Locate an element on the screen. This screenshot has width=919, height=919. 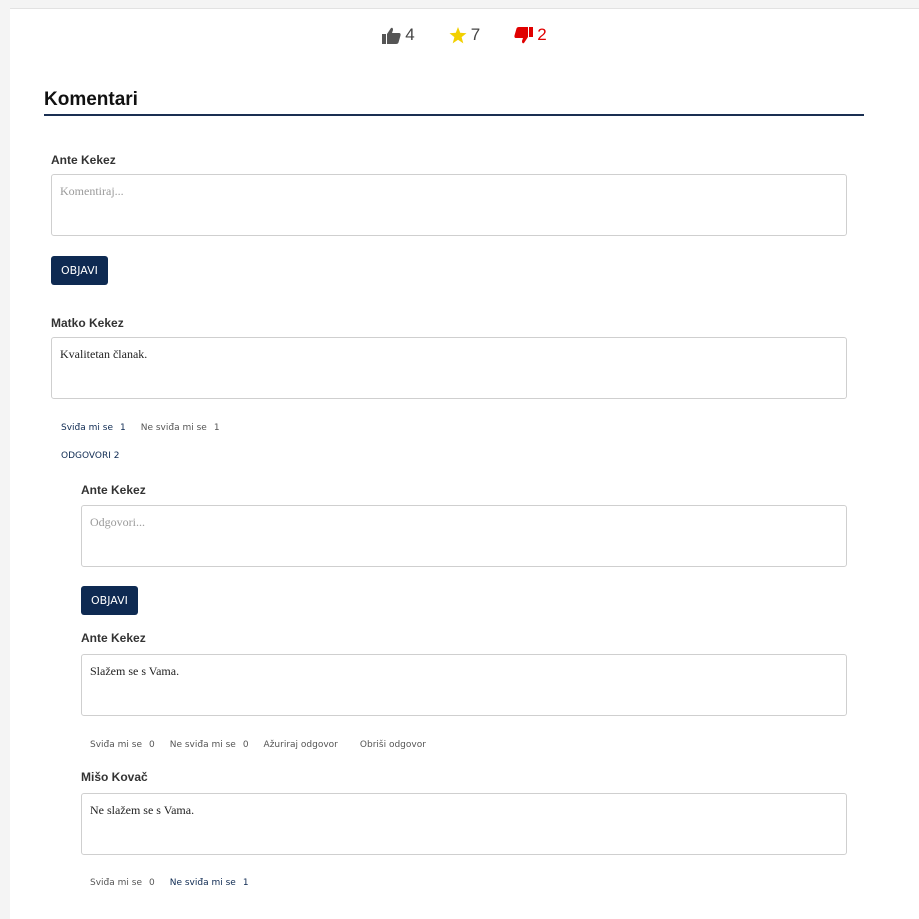
dislike-count: 0 is located at coordinates (245, 745).